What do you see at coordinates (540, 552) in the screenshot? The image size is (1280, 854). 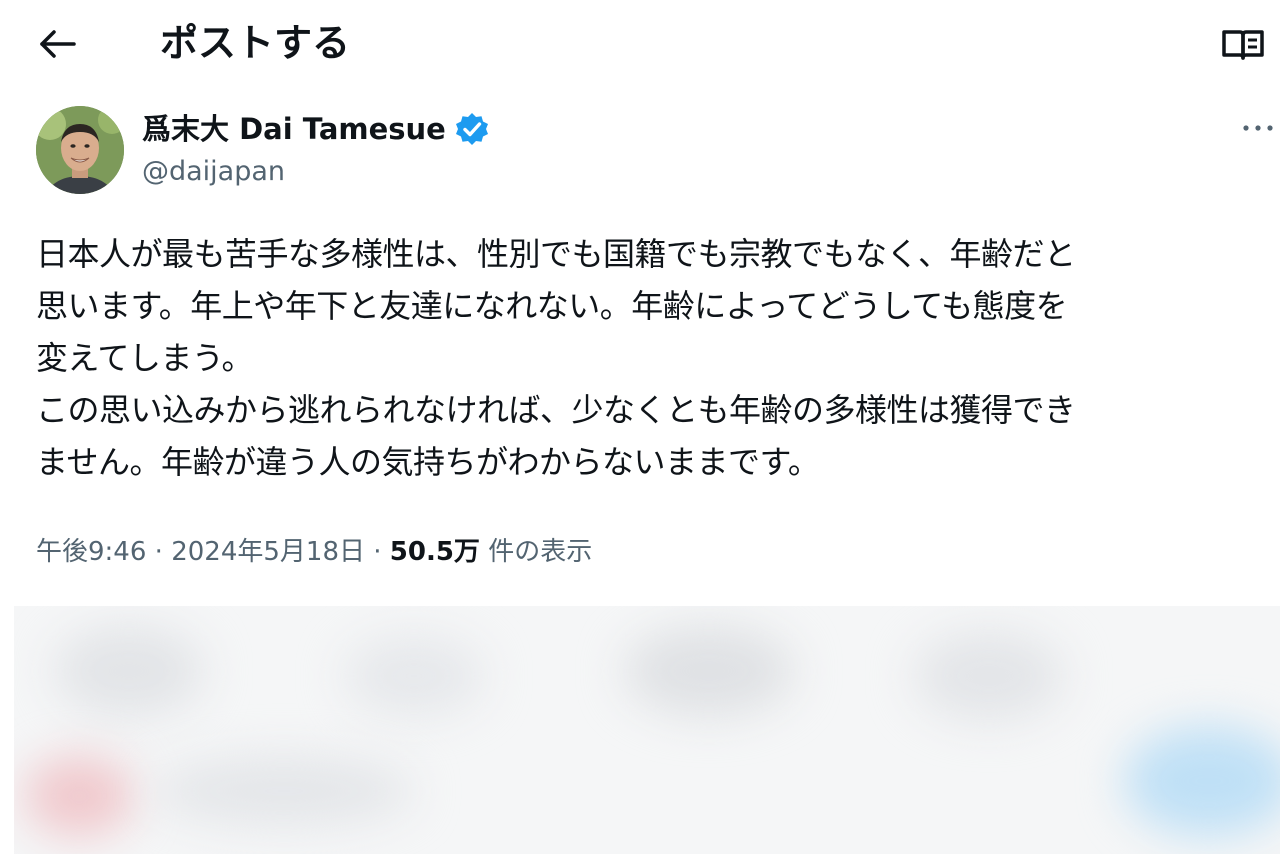 I see `views-label: 件の表示` at bounding box center [540, 552].